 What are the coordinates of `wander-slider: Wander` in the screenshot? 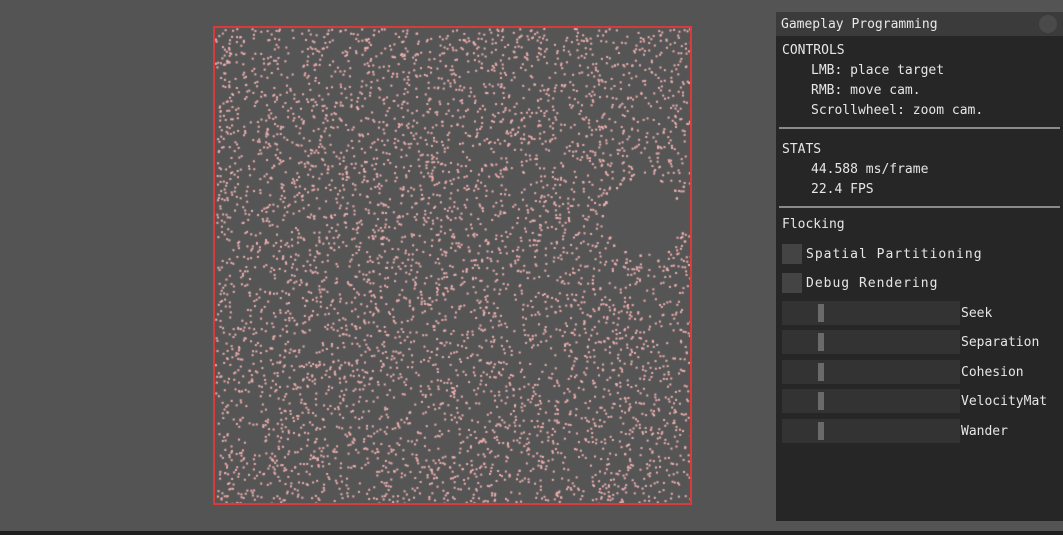 It's located at (895, 431).